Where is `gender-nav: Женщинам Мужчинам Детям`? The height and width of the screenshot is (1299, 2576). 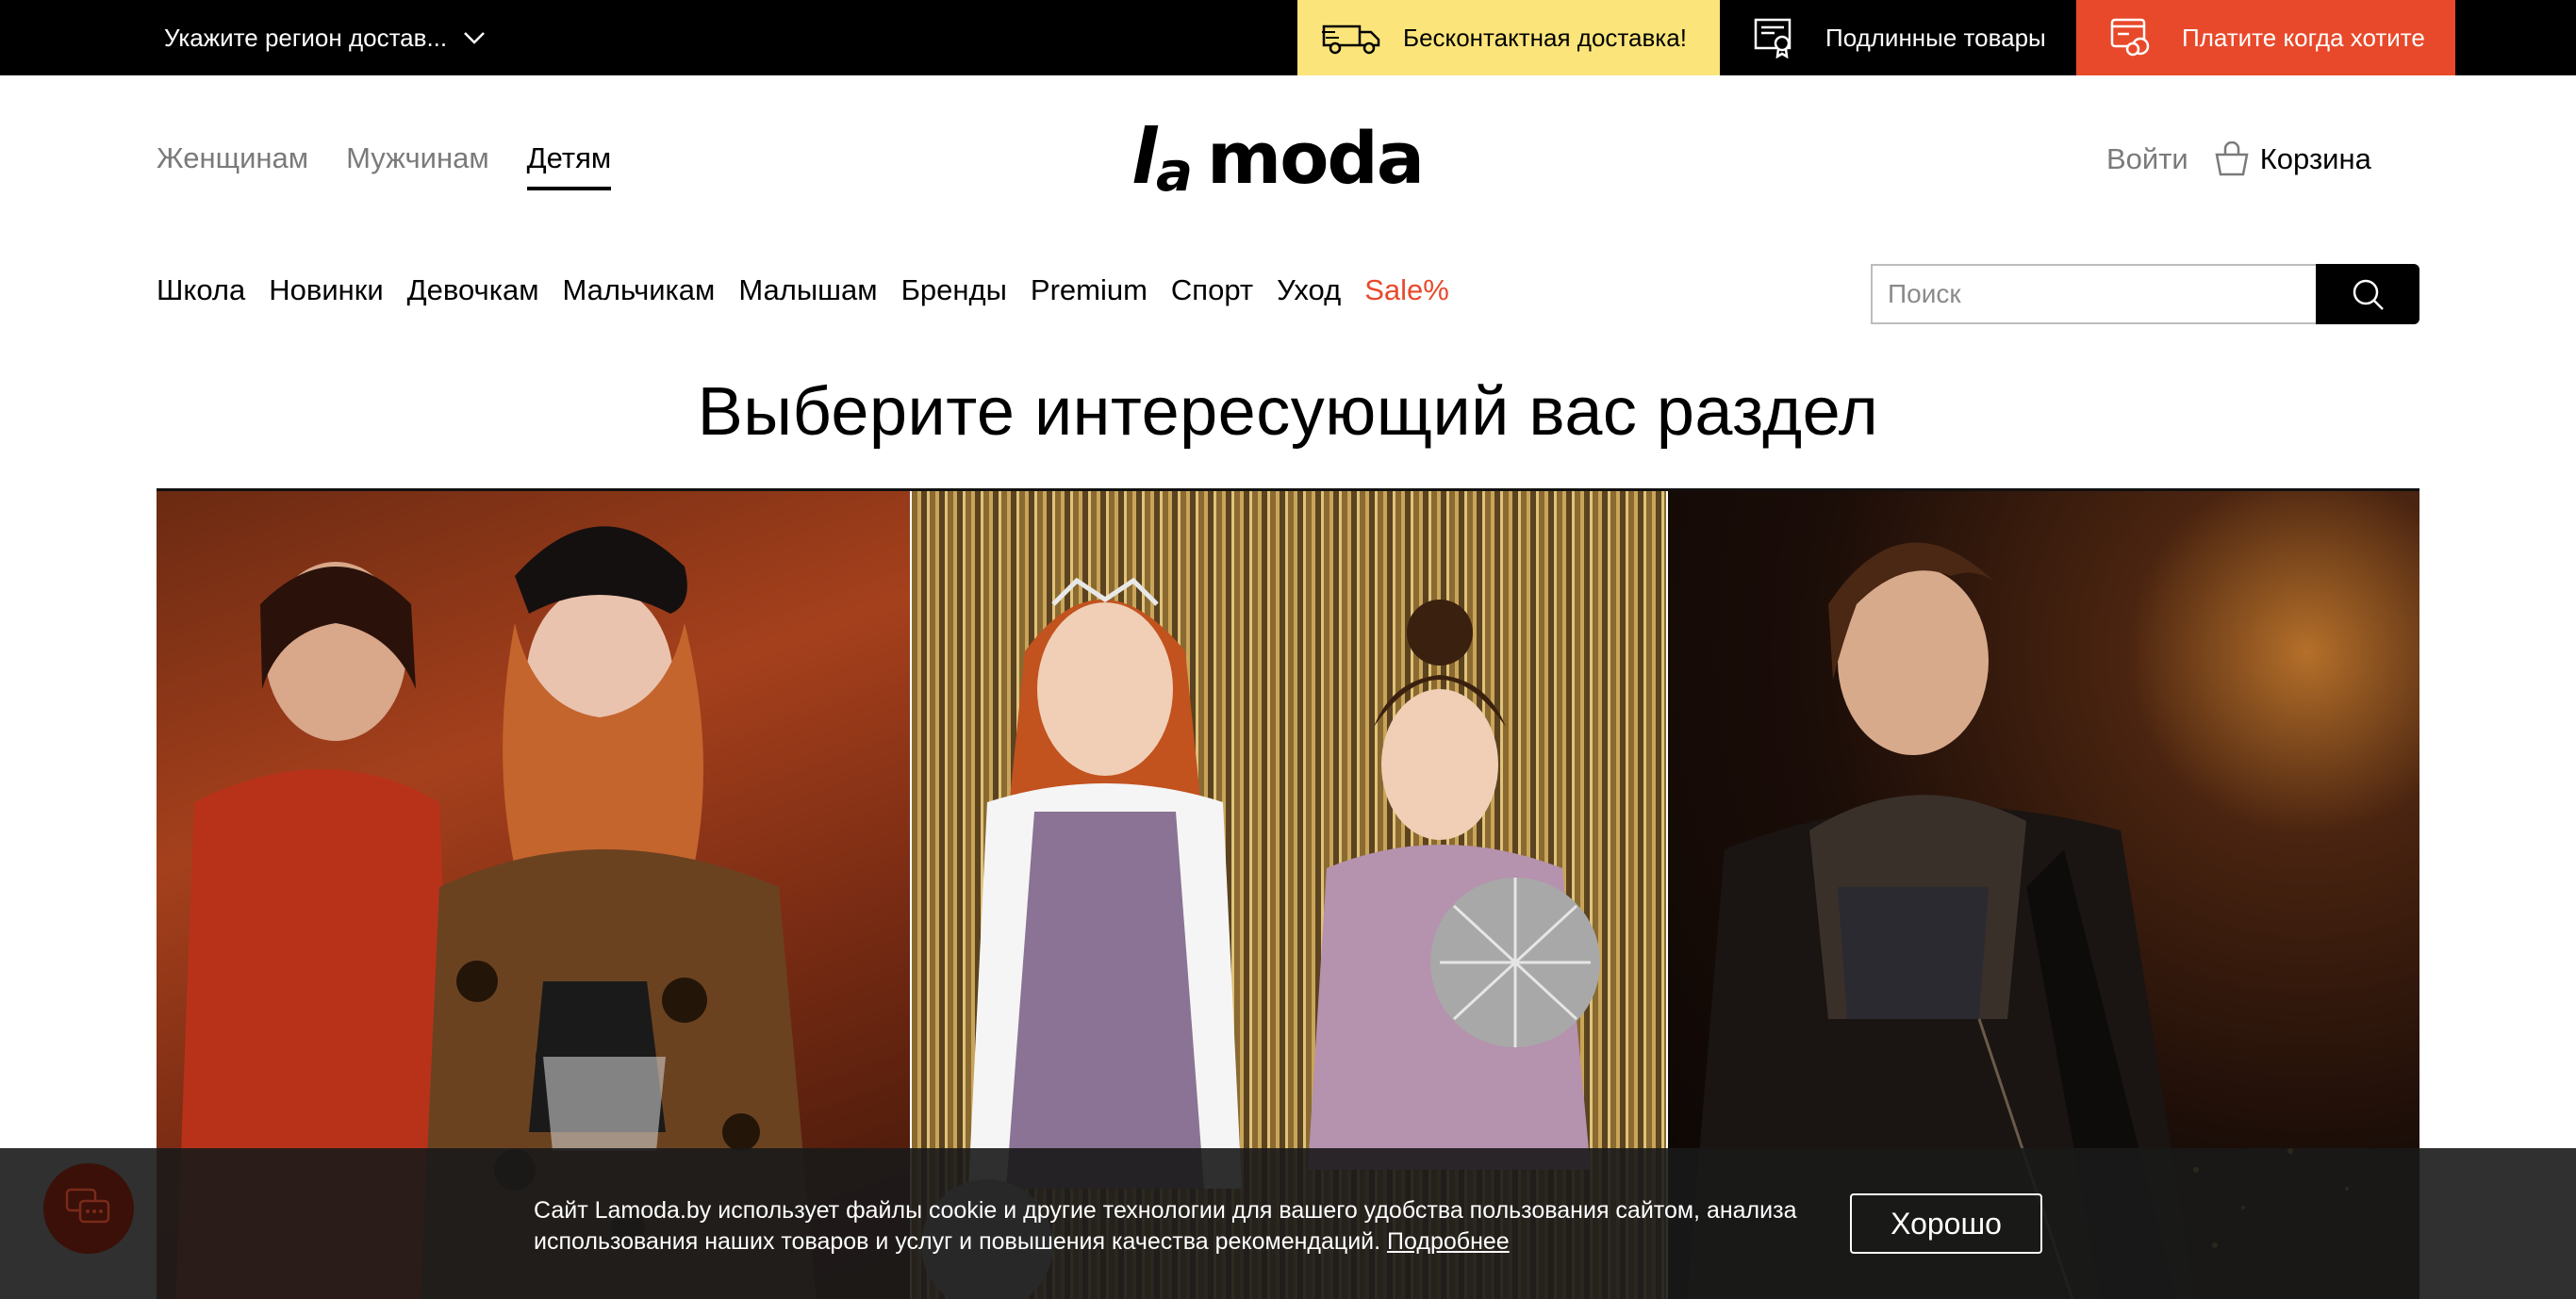
gender-nav: Женщинам Мужчинам Детям is located at coordinates (384, 165).